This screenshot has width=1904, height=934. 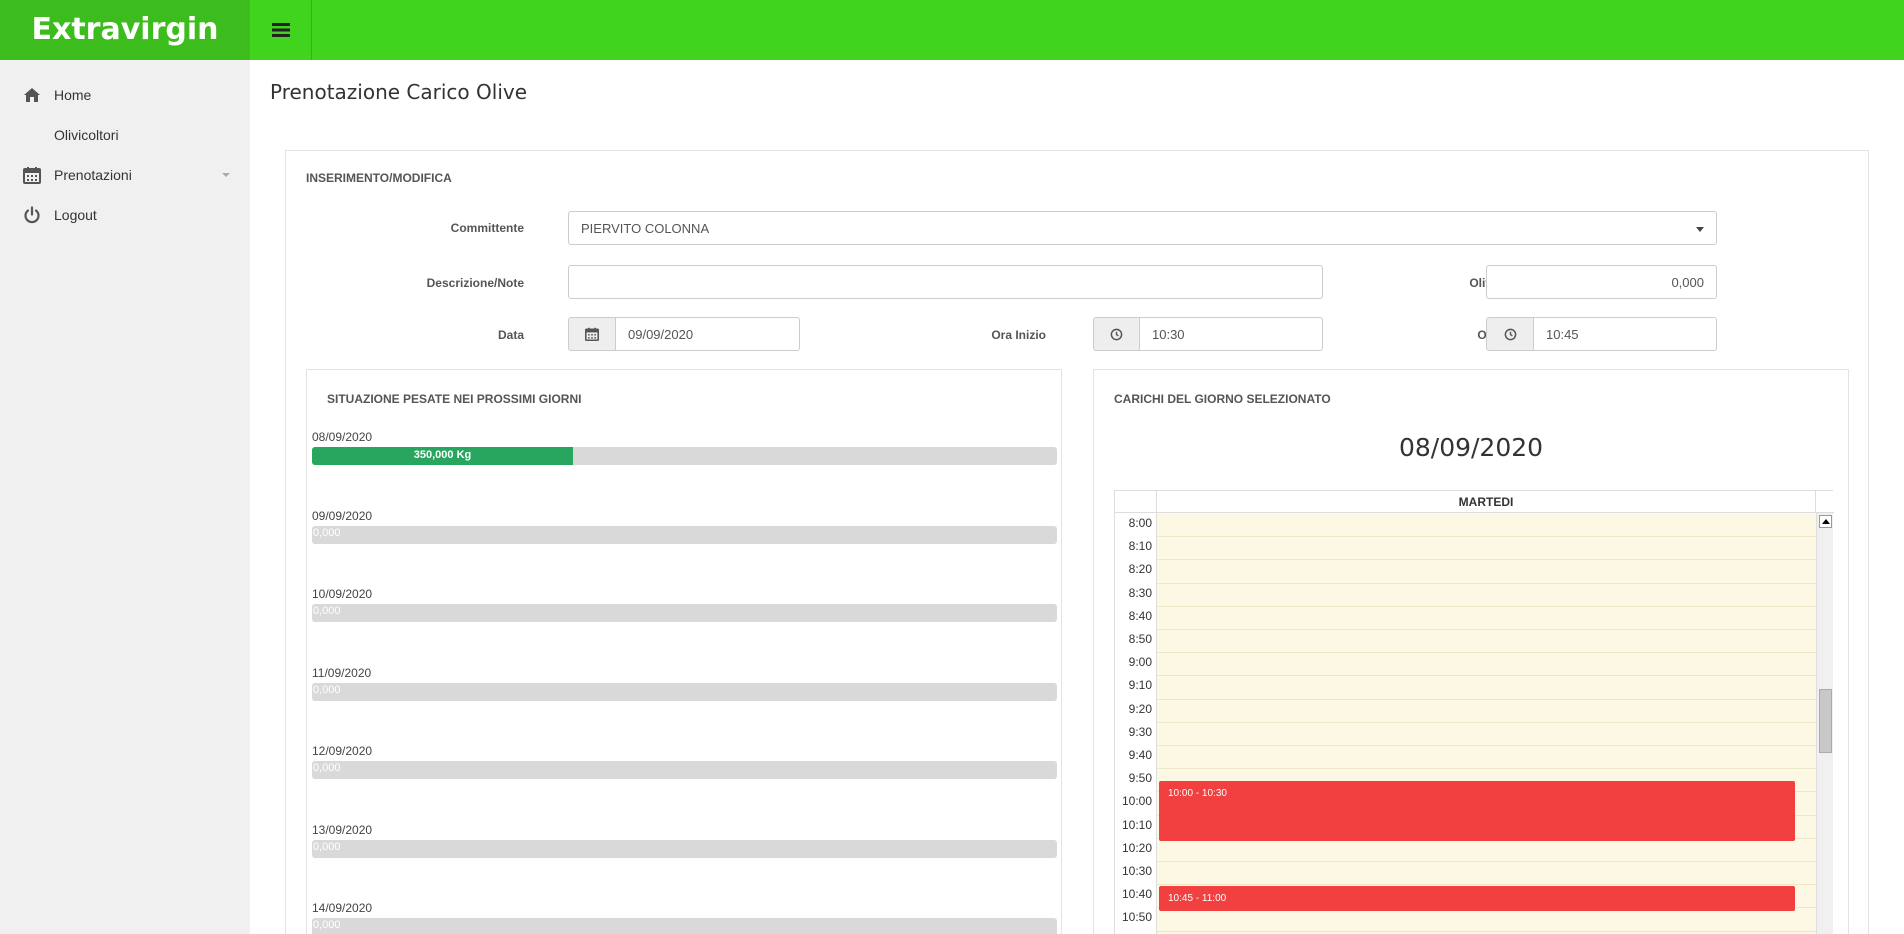 What do you see at coordinates (32, 215) in the screenshot?
I see `power-icon` at bounding box center [32, 215].